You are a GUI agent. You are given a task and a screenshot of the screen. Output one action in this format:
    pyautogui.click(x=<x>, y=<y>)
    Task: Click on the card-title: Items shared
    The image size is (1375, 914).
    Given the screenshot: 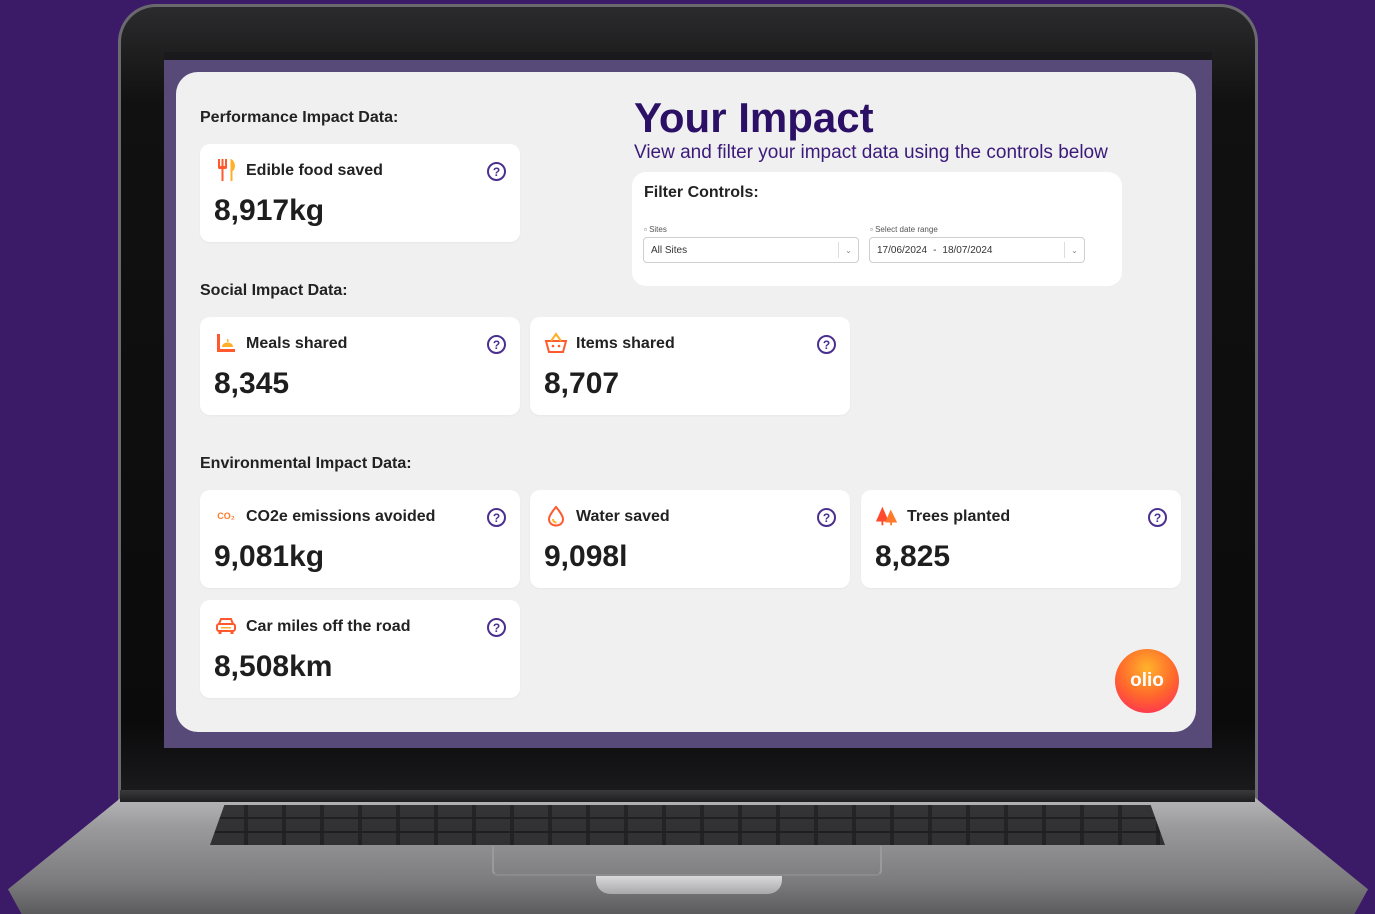 What is the action you would take?
    pyautogui.click(x=625, y=343)
    